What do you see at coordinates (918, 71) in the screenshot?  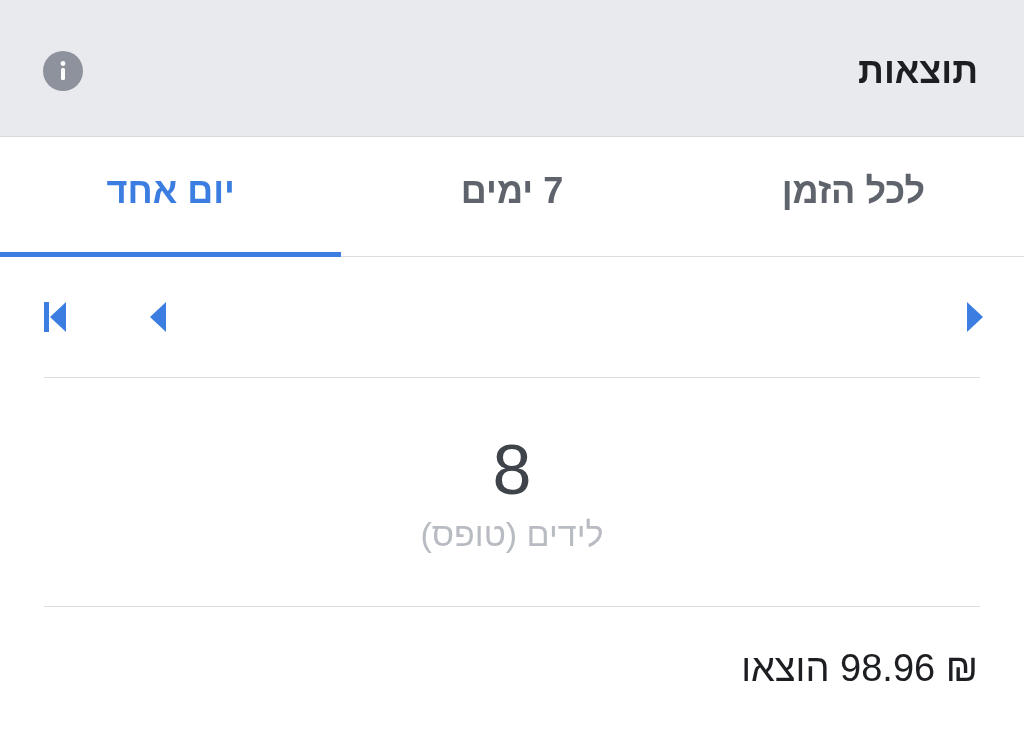 I see `header-title: תוצאות` at bounding box center [918, 71].